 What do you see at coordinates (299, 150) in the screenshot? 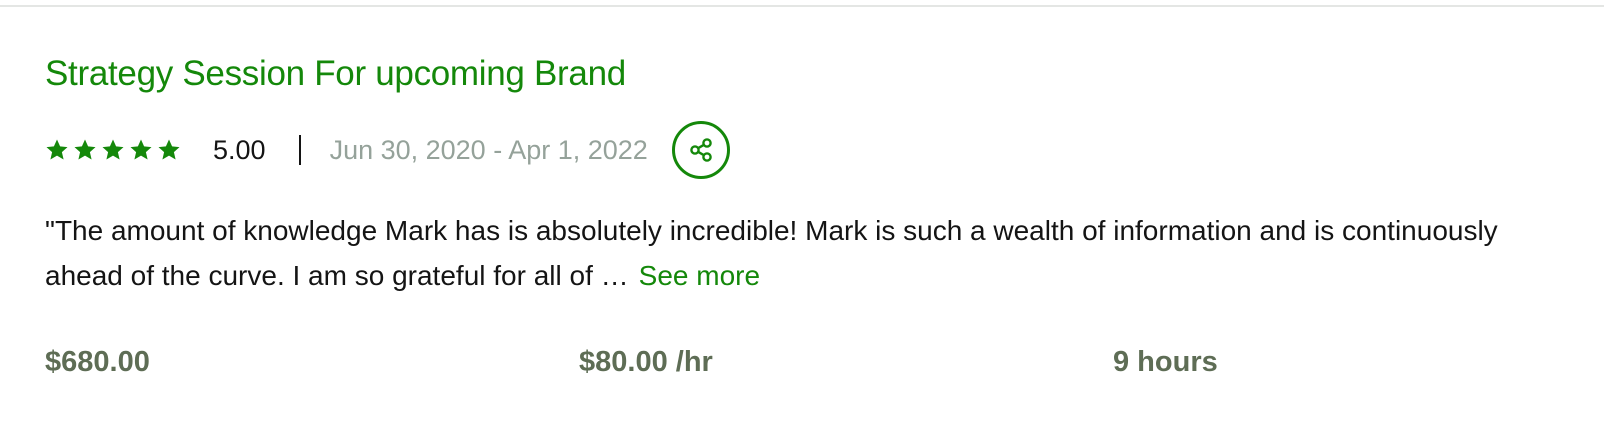
I see `meta-separator` at bounding box center [299, 150].